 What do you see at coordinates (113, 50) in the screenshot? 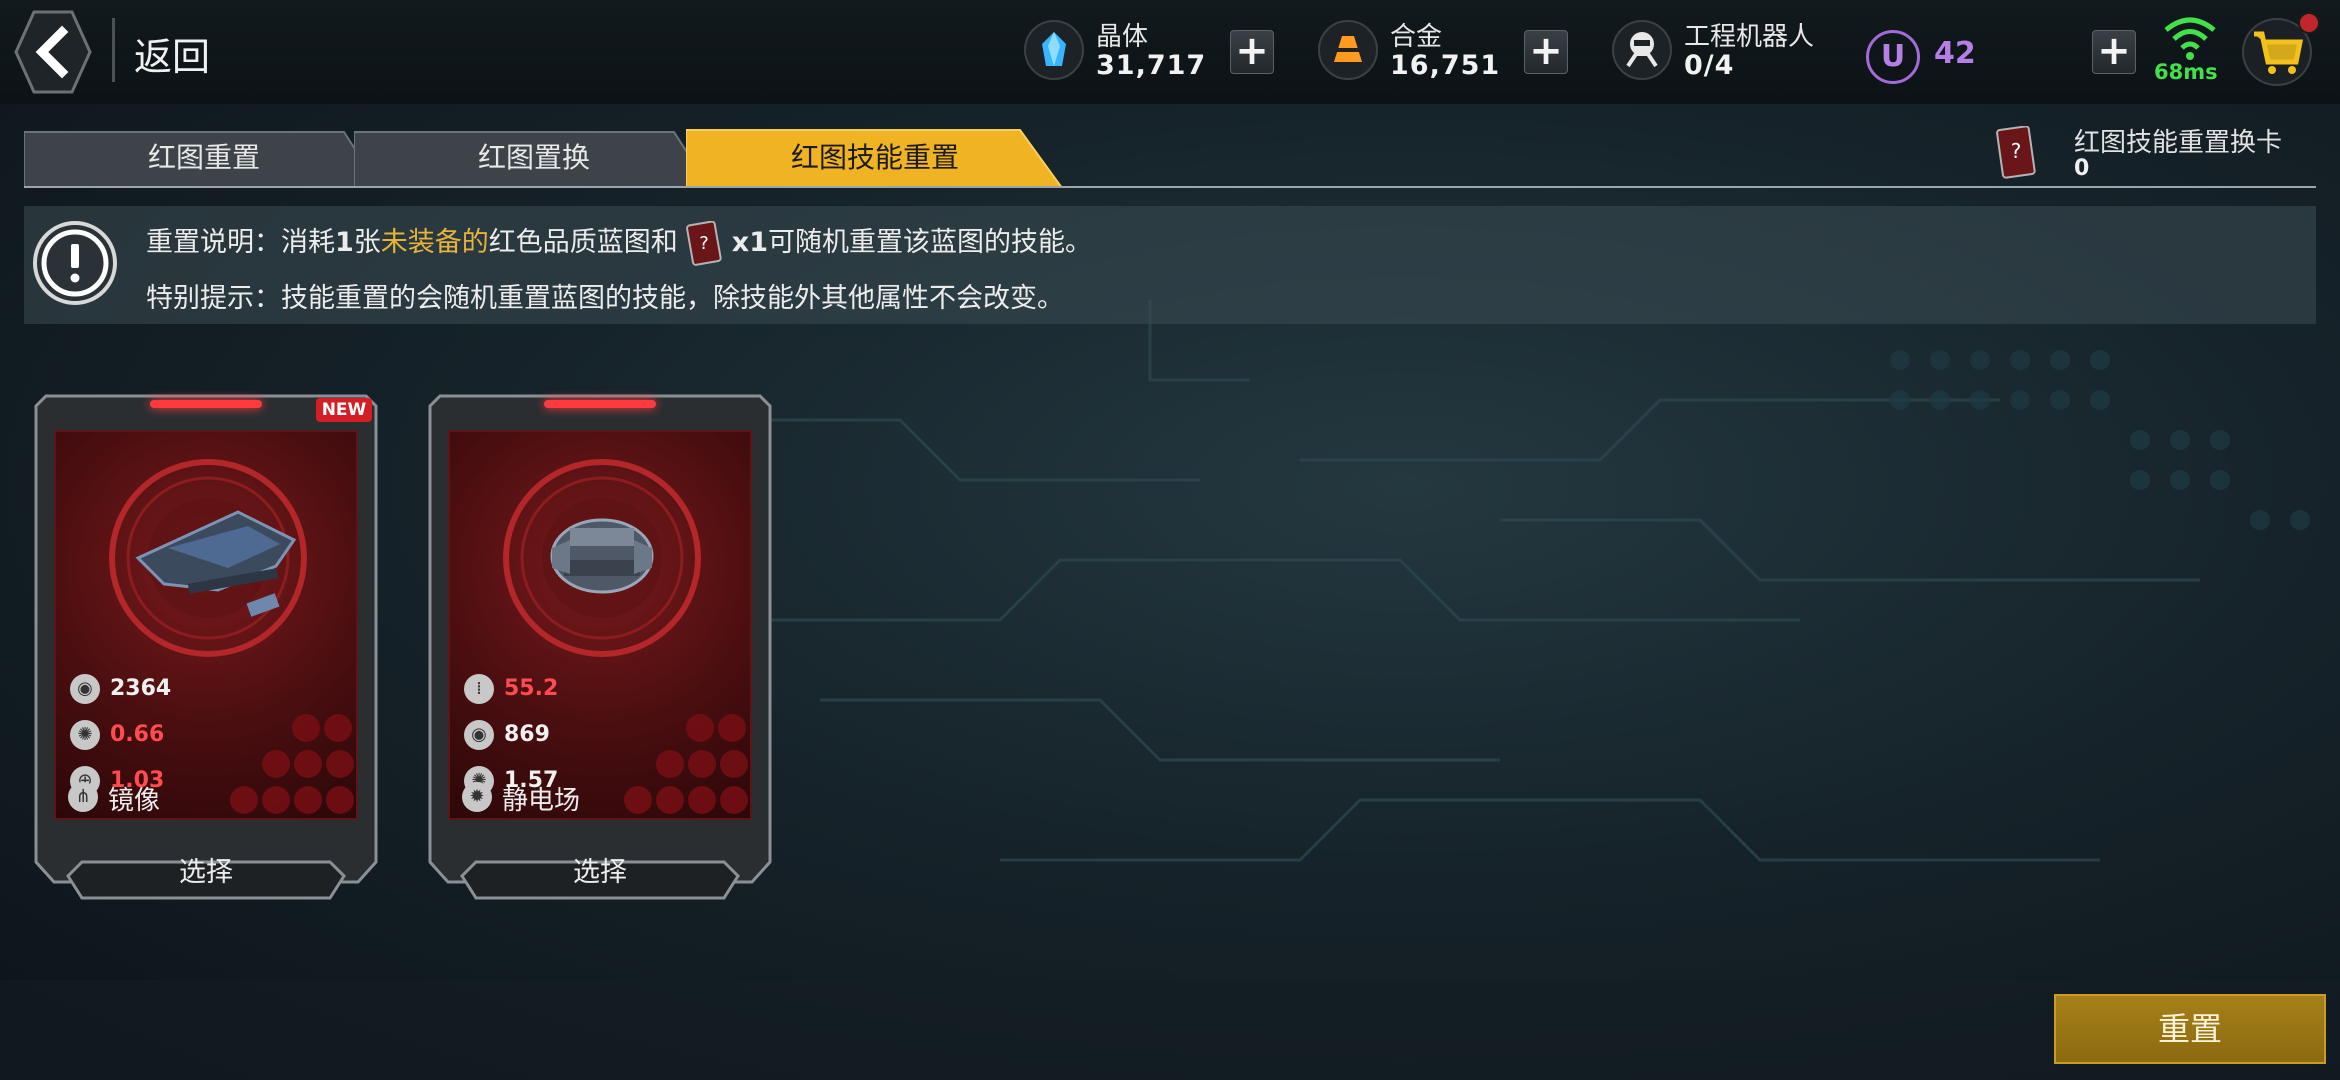
I see `divider` at bounding box center [113, 50].